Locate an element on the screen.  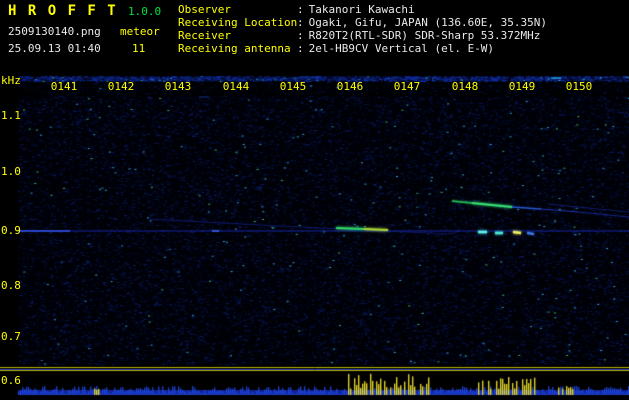
y-tick-label: 0.8 is located at coordinates (11, 285).